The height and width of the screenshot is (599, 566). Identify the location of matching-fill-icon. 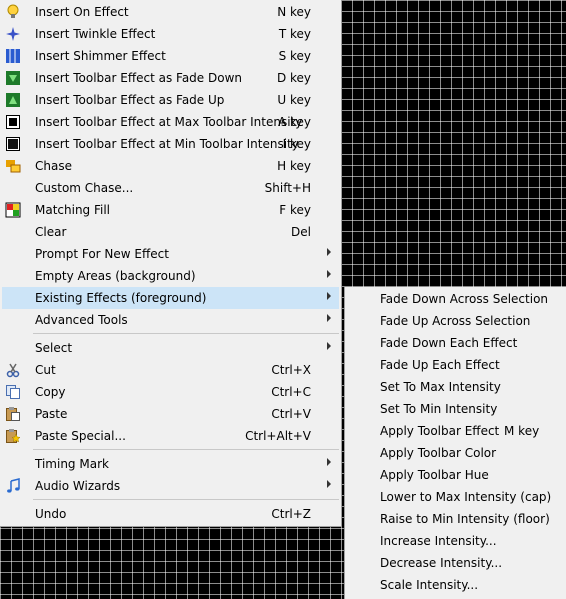
(13, 210).